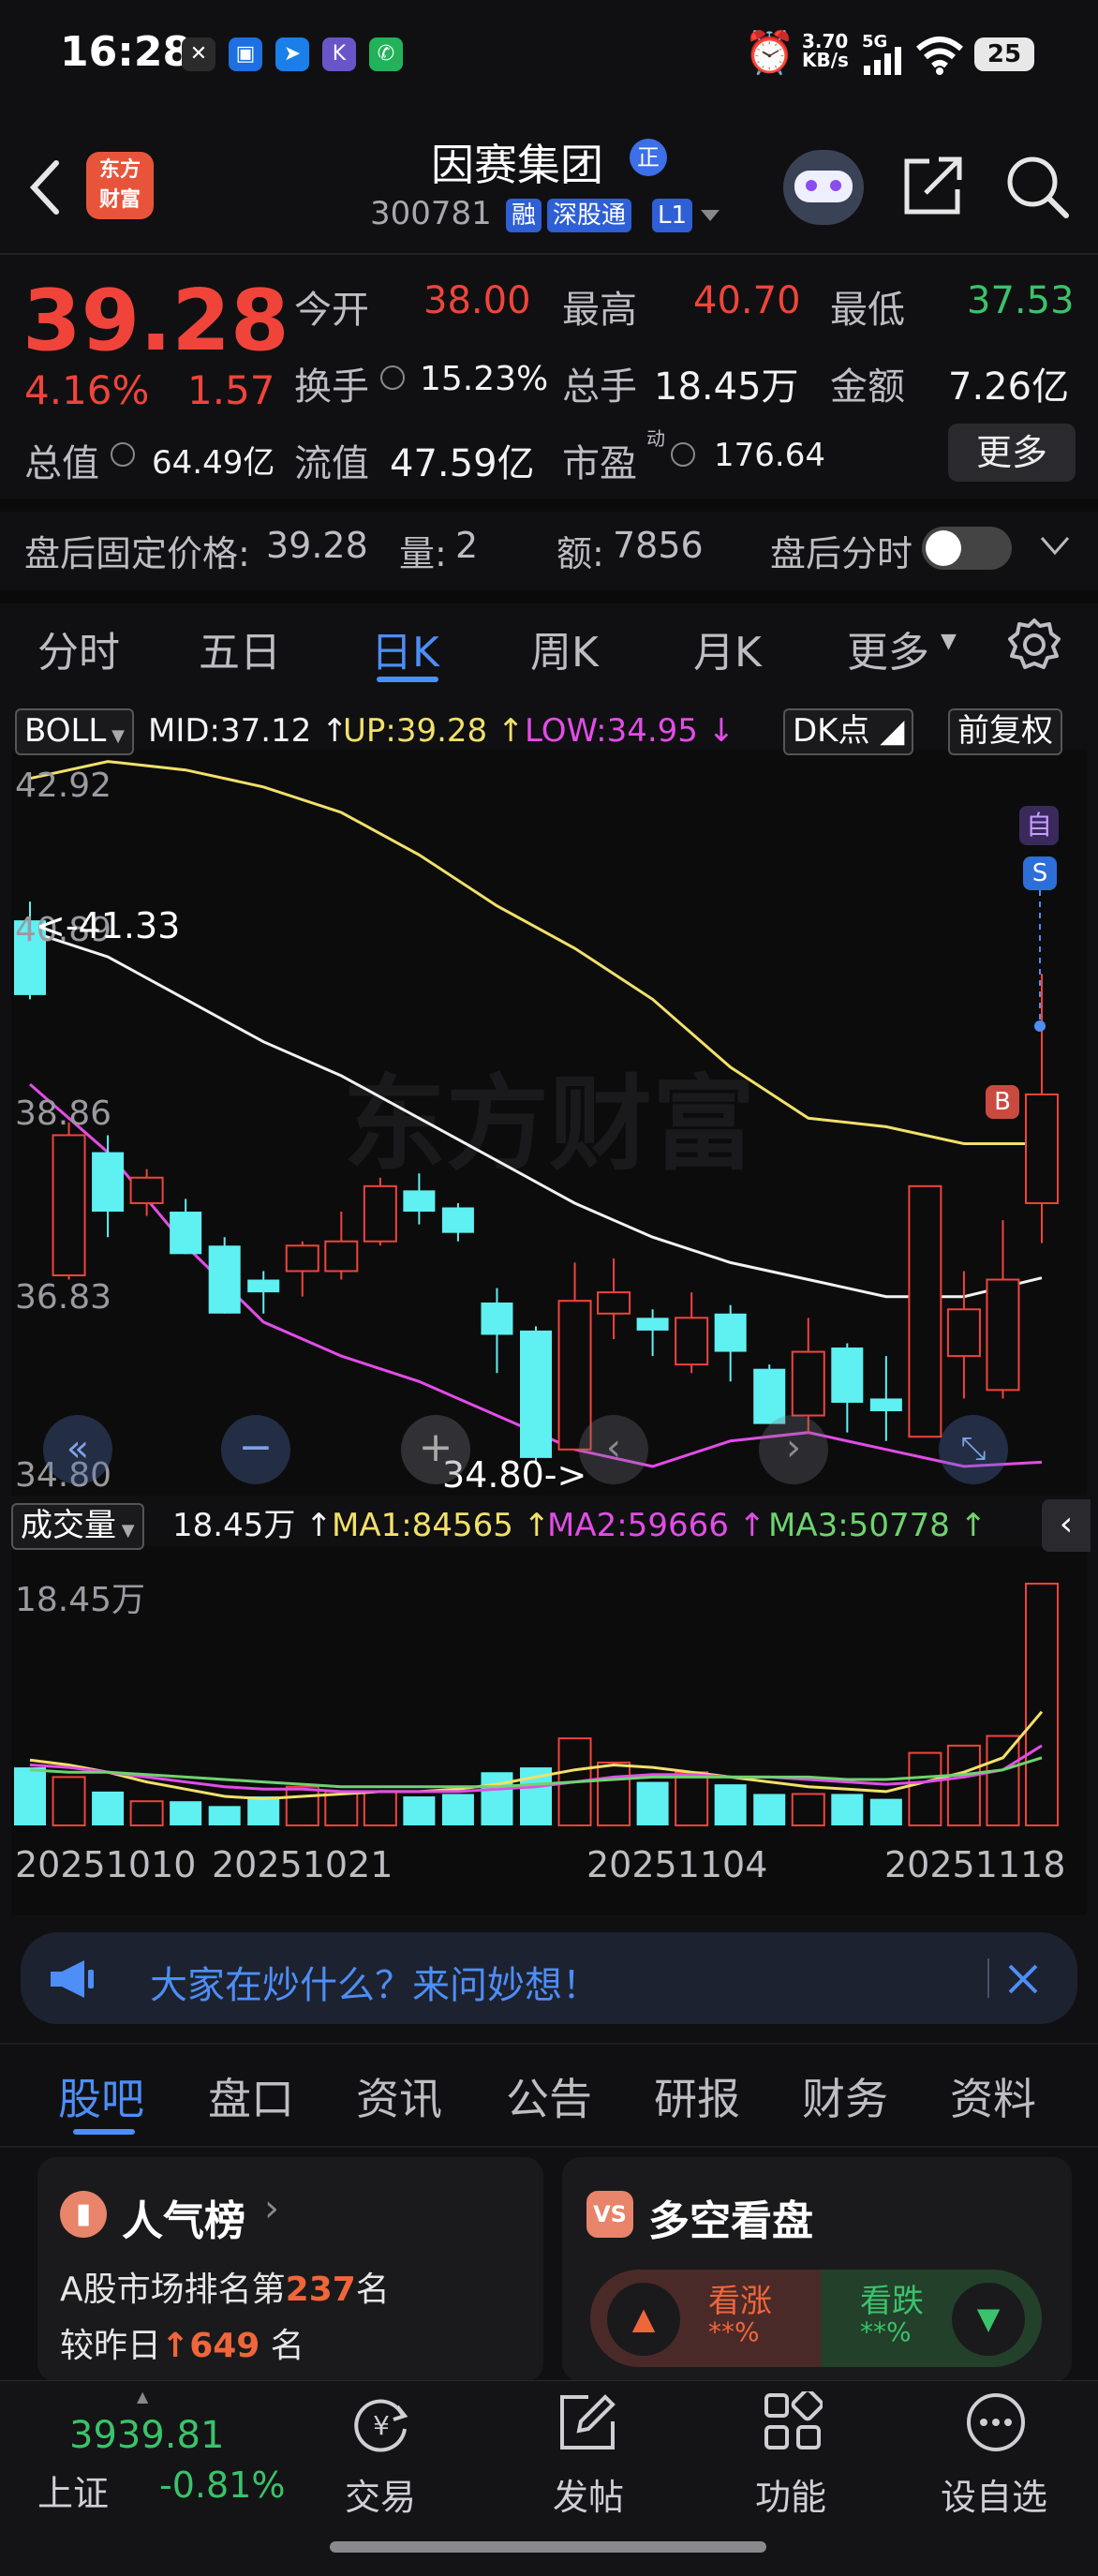 This screenshot has height=2576, width=1098. I want to click on status-bar: 16:28 ✕ ▣ ➤ K ✆ ⏰ 3.70 KB/s 5G 25, so click(549, 56).